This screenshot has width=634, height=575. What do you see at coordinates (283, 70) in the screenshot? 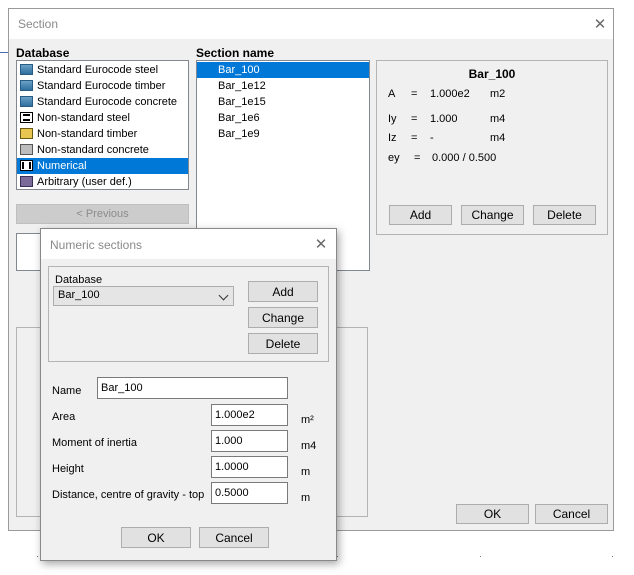
I see `section-item: Bar_100` at bounding box center [283, 70].